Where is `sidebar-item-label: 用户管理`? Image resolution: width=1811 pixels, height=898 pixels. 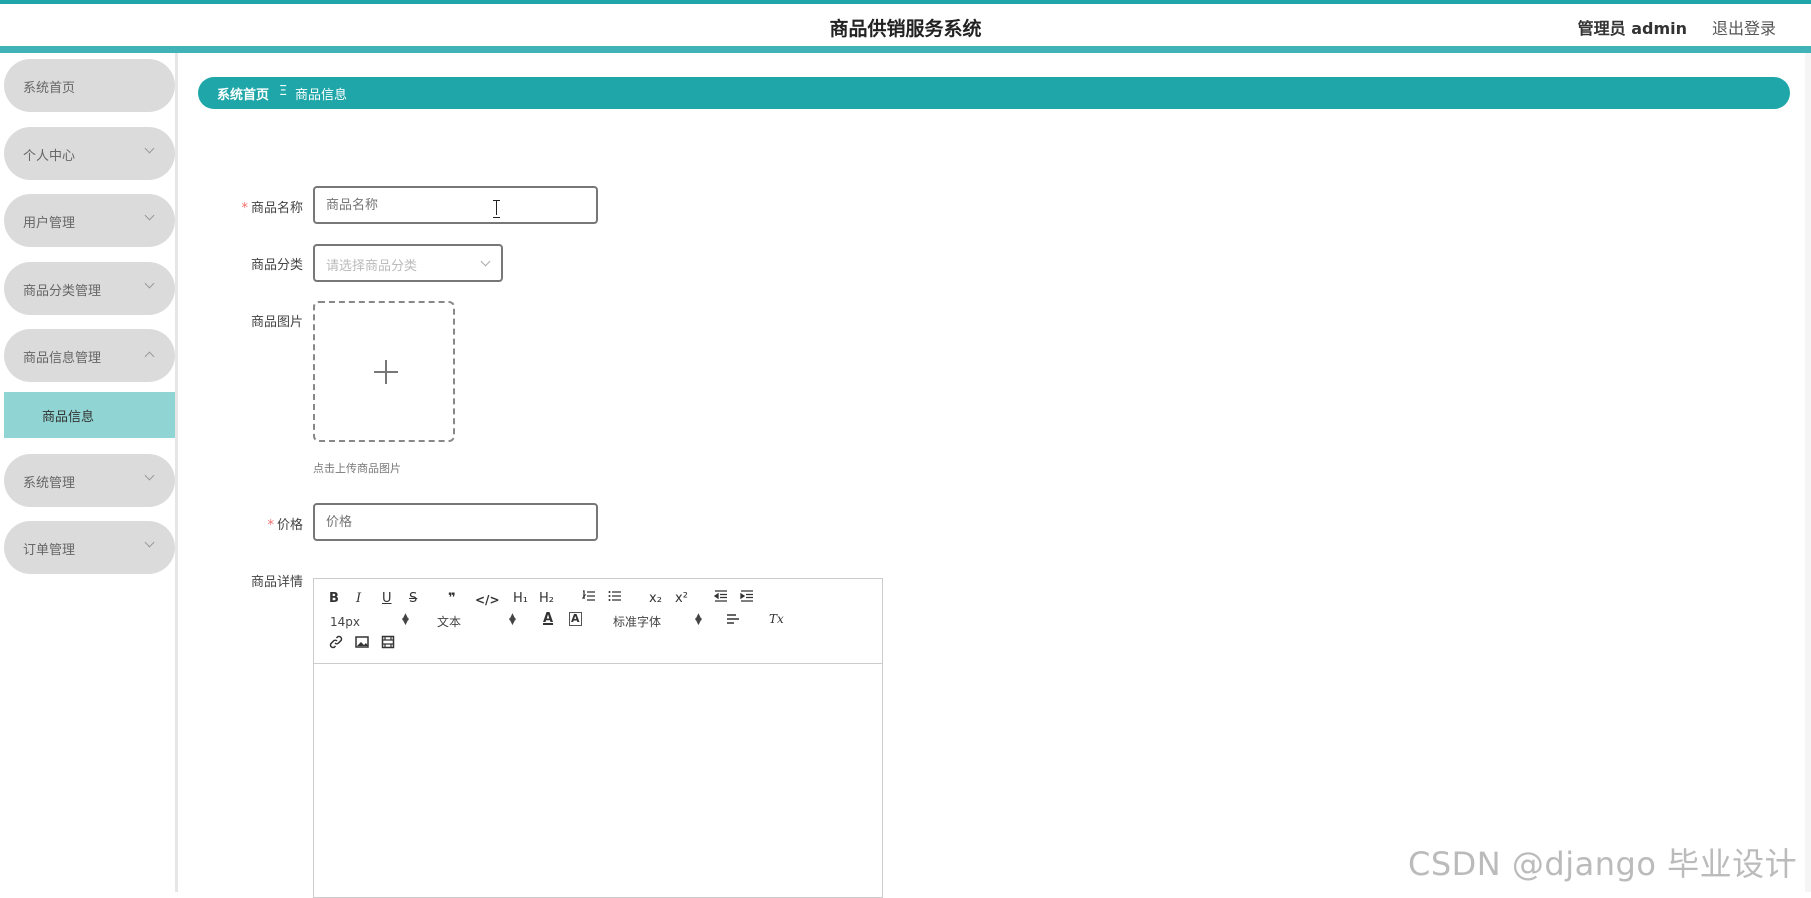 sidebar-item-label: 用户管理 is located at coordinates (49, 223).